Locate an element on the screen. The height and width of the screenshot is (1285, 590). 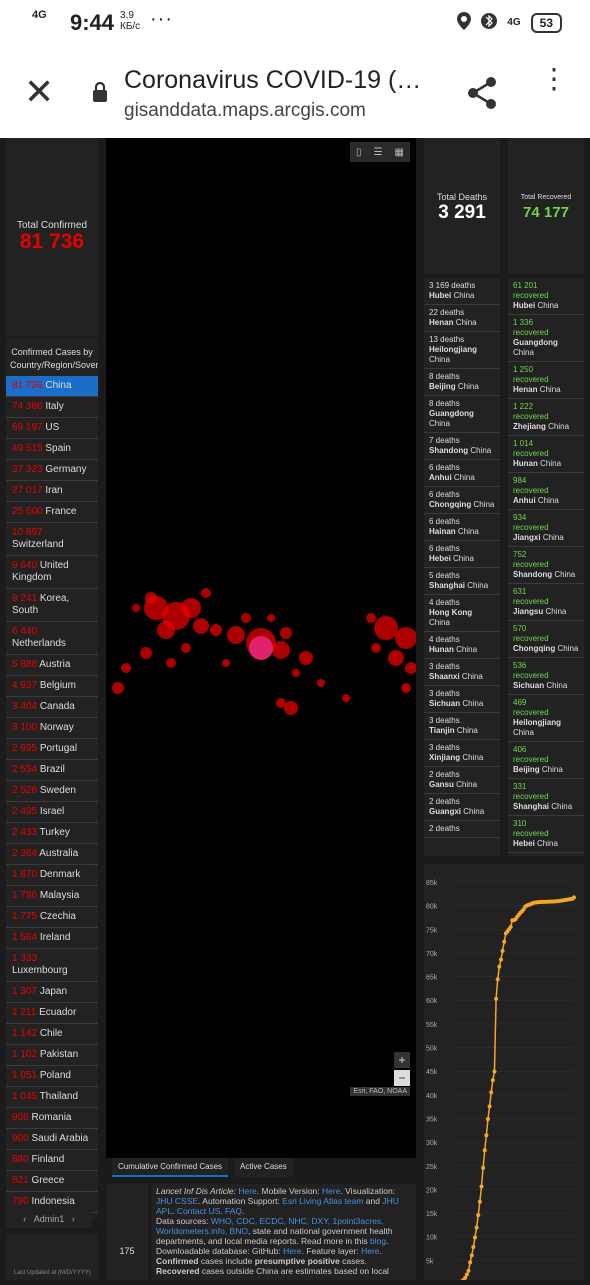
list-item: 900 Saudi Arabia is located at coordinates (52, 1139).